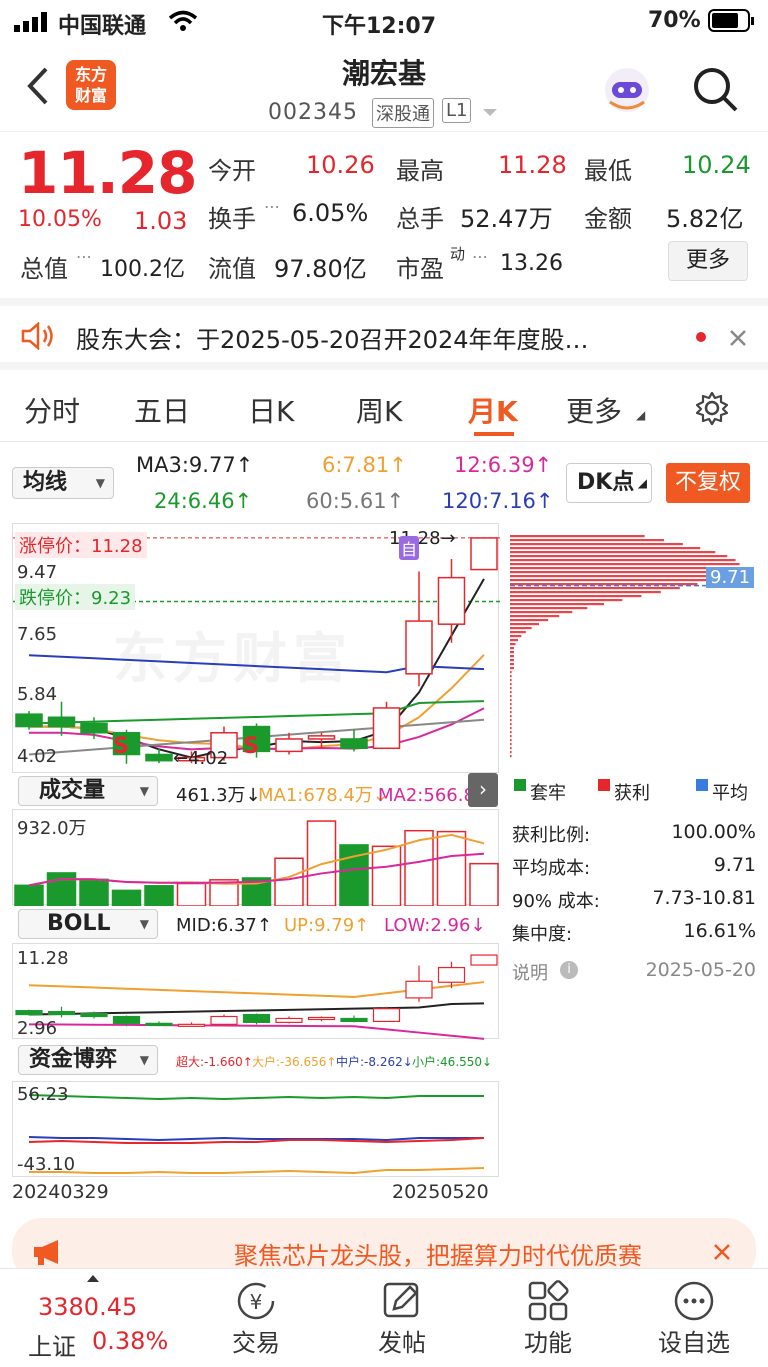  What do you see at coordinates (379, 26) in the screenshot?
I see `clock: 下午12:07` at bounding box center [379, 26].